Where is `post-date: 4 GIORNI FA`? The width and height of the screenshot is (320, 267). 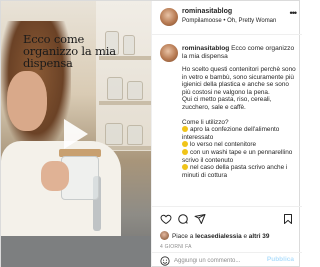
post-date: 4 GIORNI FA is located at coordinates (176, 247).